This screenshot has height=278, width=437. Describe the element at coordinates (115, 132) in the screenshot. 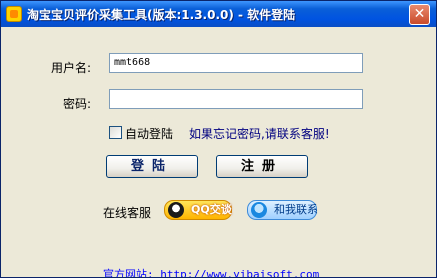

I see `auto-login-checkbox` at that location.